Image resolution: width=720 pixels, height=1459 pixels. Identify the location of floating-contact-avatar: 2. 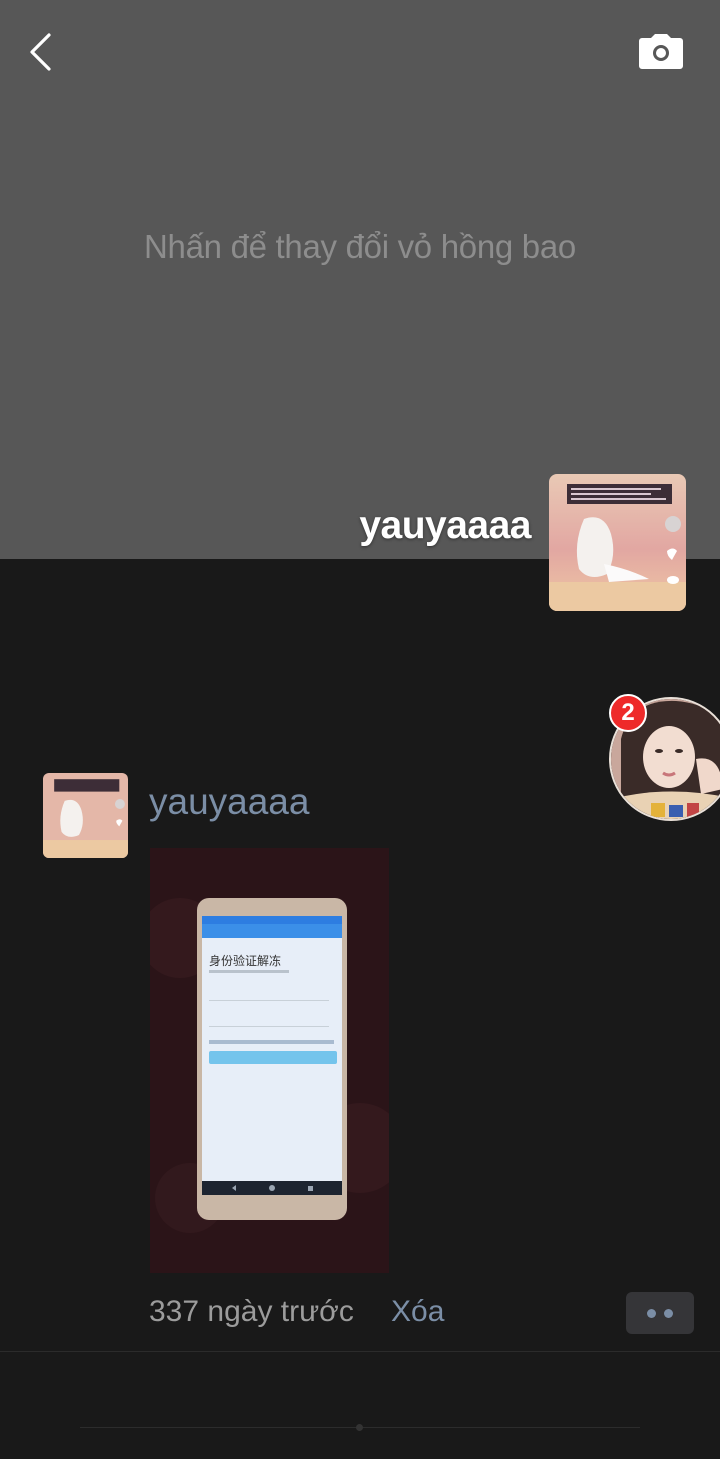
(664, 757).